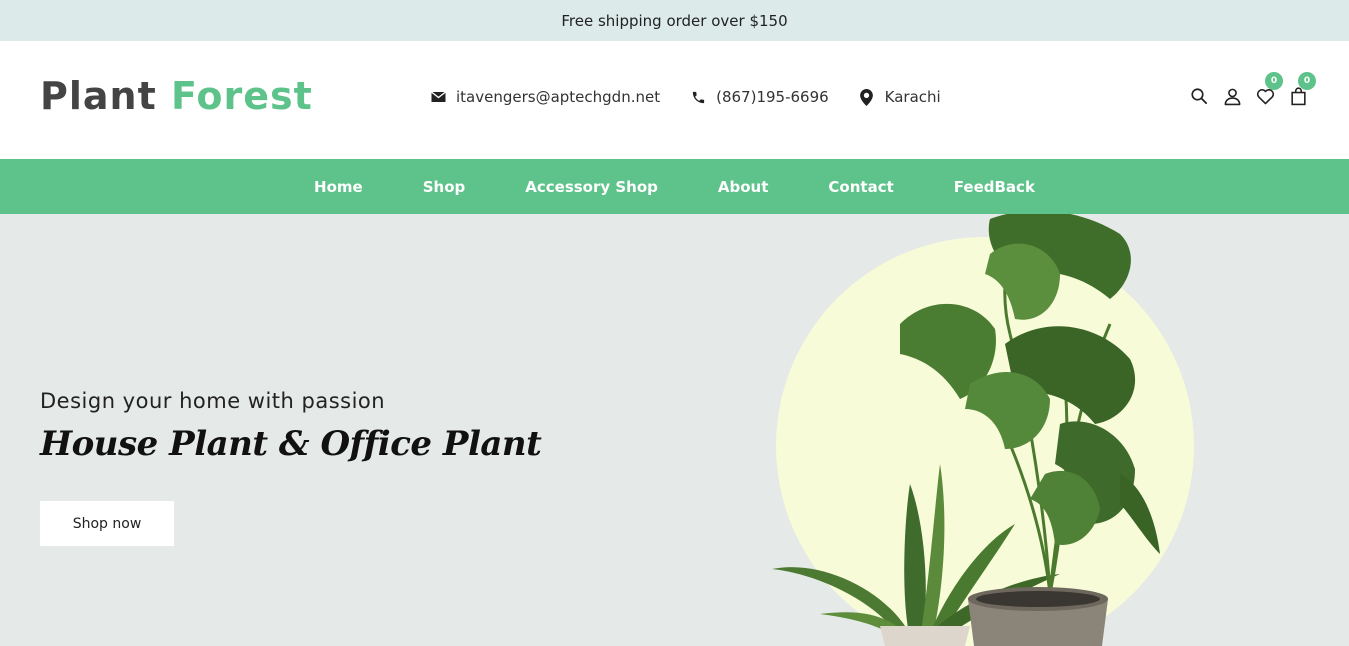 The image size is (1349, 646). I want to click on nav-item-contact: Contact, so click(860, 187).